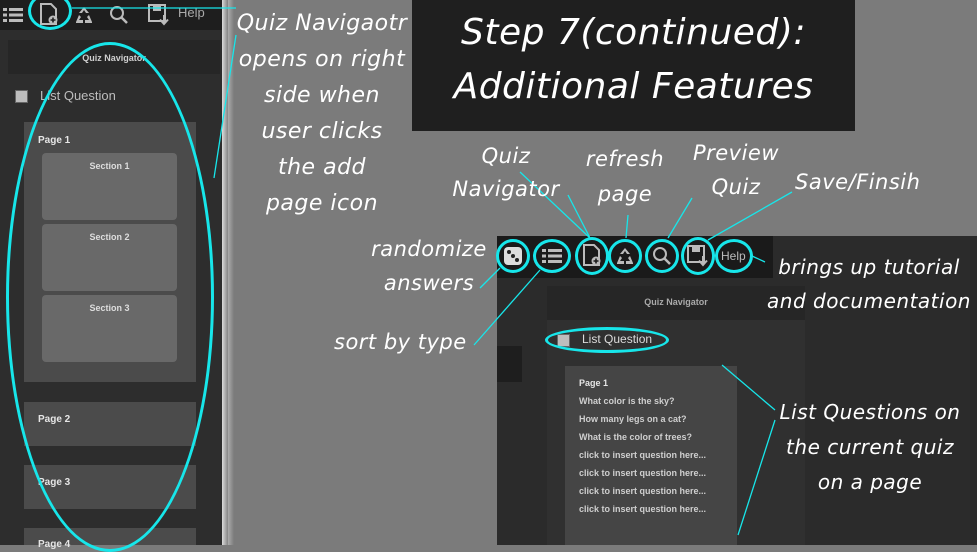 This screenshot has width=977, height=552. I want to click on sort-icon, so click(13, 15).